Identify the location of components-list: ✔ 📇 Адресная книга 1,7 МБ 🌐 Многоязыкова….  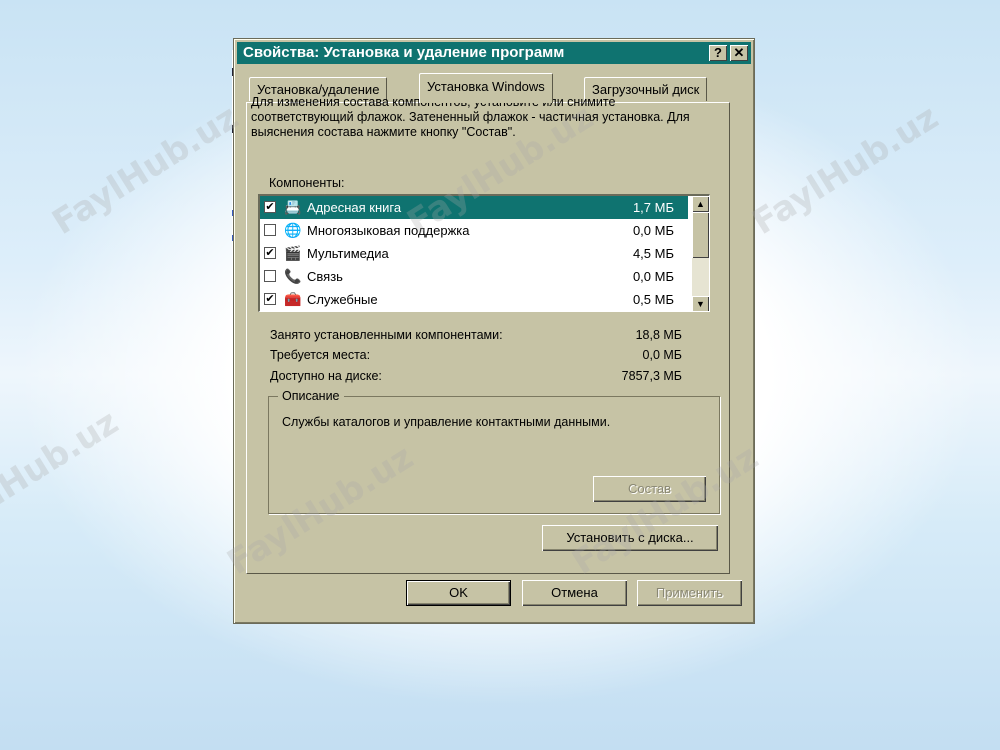
(484, 253).